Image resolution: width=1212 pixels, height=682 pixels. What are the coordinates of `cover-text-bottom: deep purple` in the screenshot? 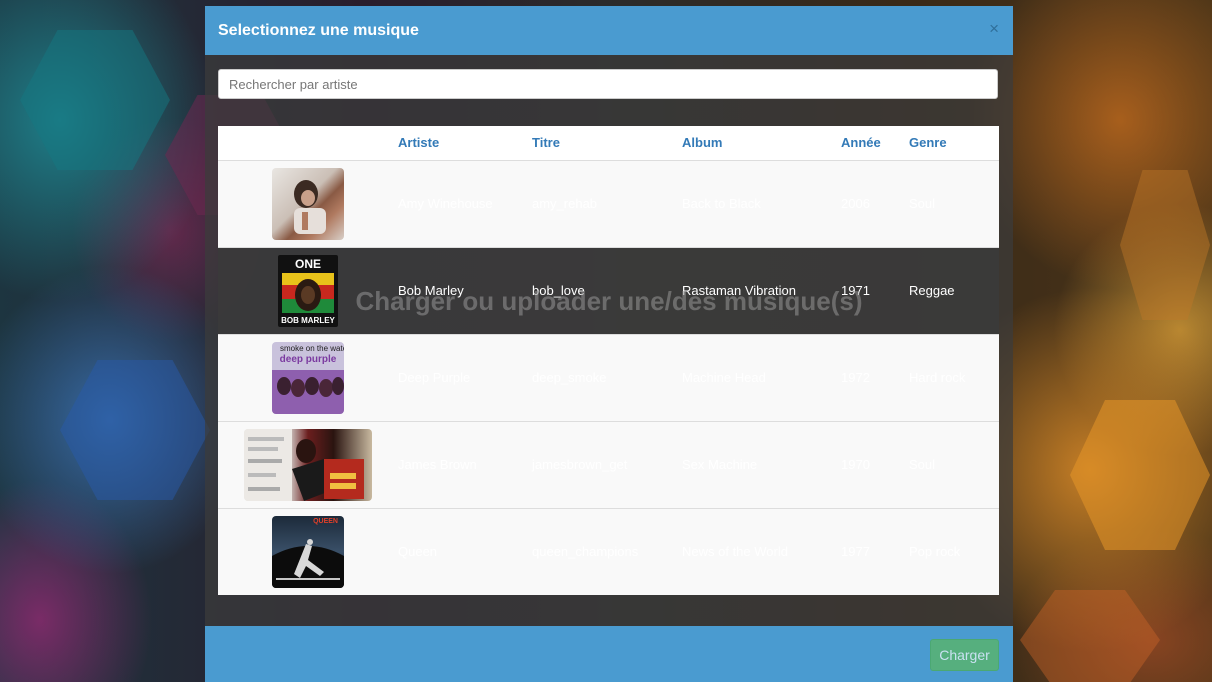 It's located at (308, 359).